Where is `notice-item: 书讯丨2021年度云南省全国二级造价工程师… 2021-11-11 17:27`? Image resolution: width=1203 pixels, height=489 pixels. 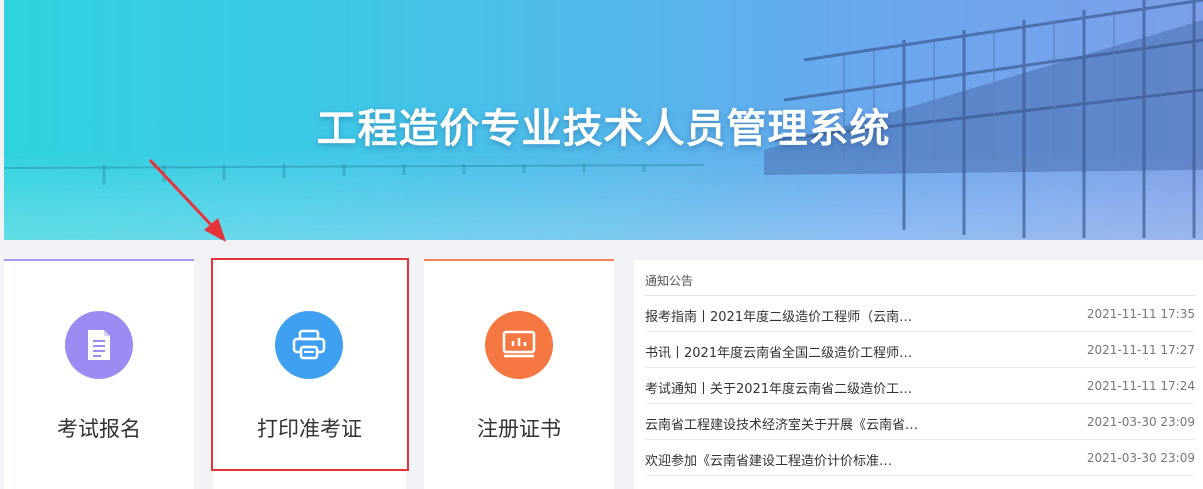
notice-item: 书讯丨2021年度云南省全国二级造价工程师… 2021-11-11 17:27 is located at coordinates (920, 350).